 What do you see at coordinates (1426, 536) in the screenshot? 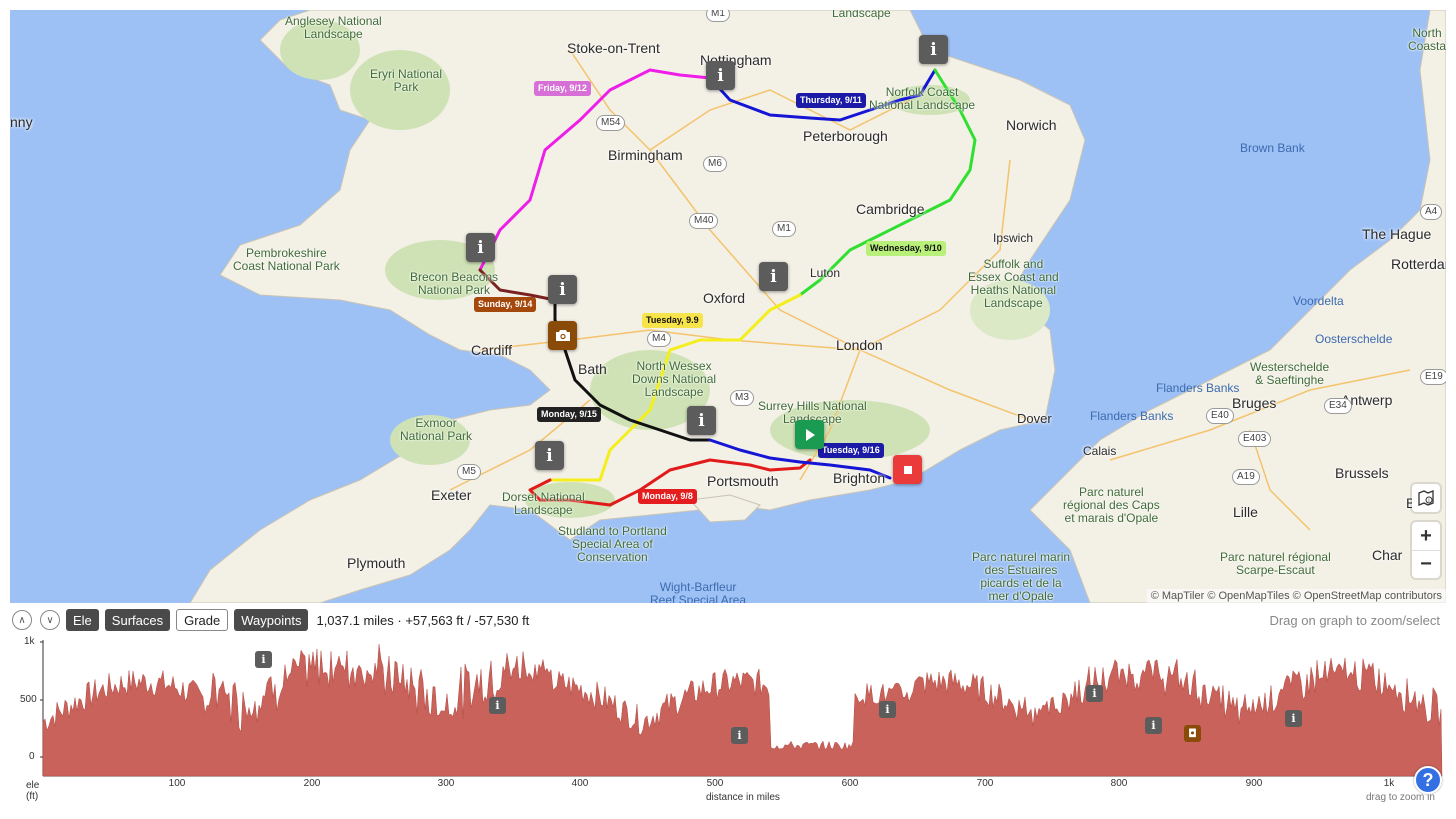
I see `zoom-in-button: +` at bounding box center [1426, 536].